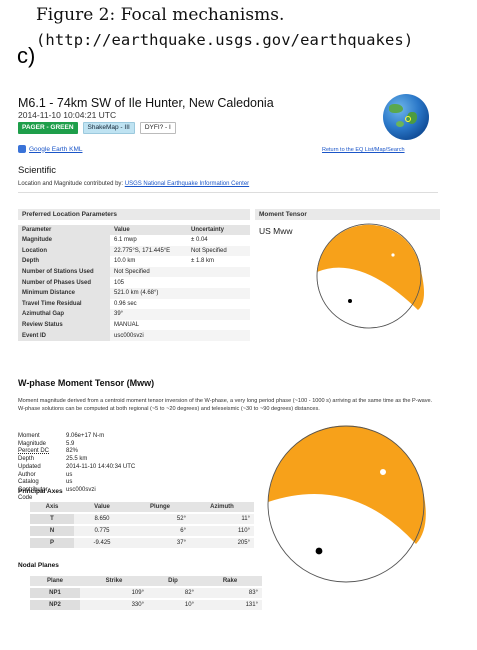 The width and height of the screenshot is (477, 650). What do you see at coordinates (52, 543) in the screenshot?
I see `axis-name: P` at bounding box center [52, 543].